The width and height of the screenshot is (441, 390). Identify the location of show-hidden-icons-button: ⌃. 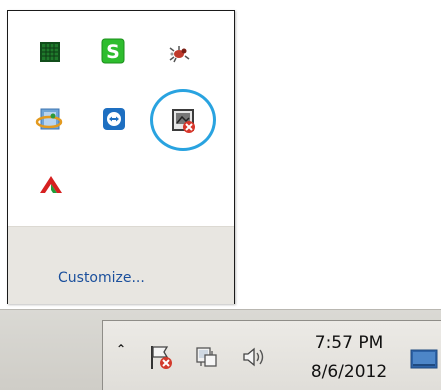
(121, 356).